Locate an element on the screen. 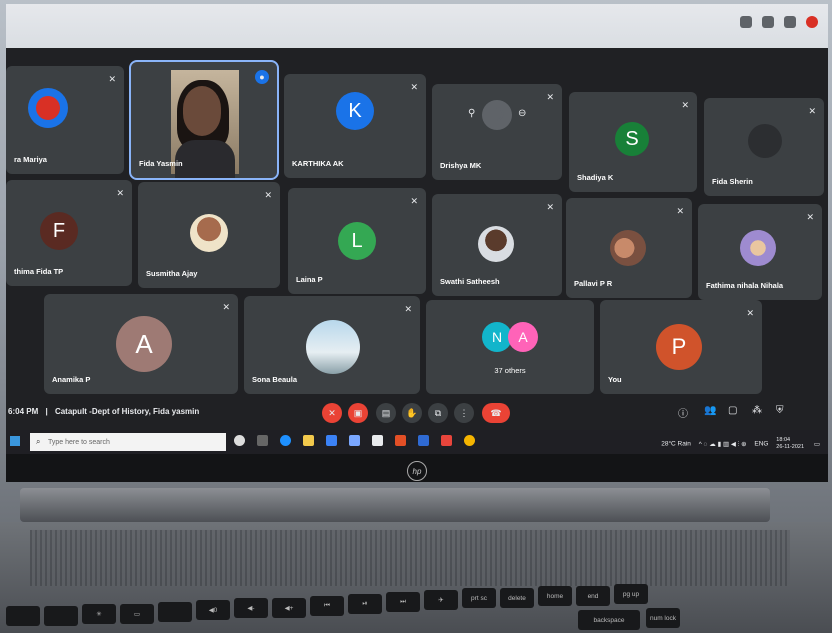 Image resolution: width=832 pixels, height=633 pixels. participant-tile: ✕ Sona Beaula is located at coordinates (332, 345).